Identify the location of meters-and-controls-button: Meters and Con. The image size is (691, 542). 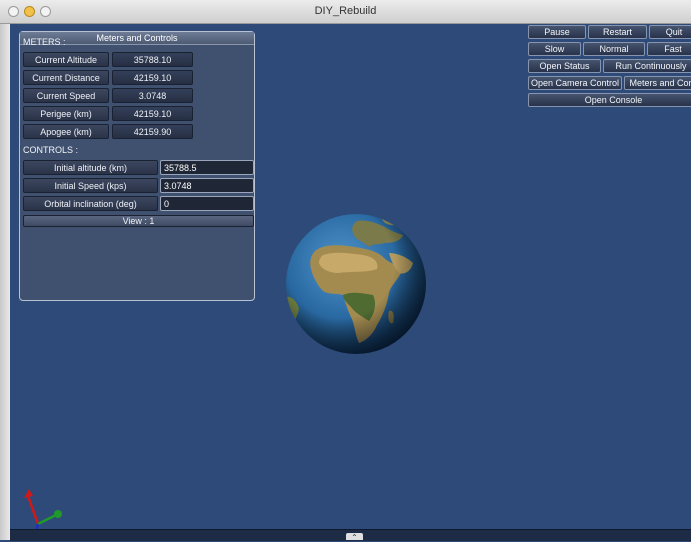
(657, 83).